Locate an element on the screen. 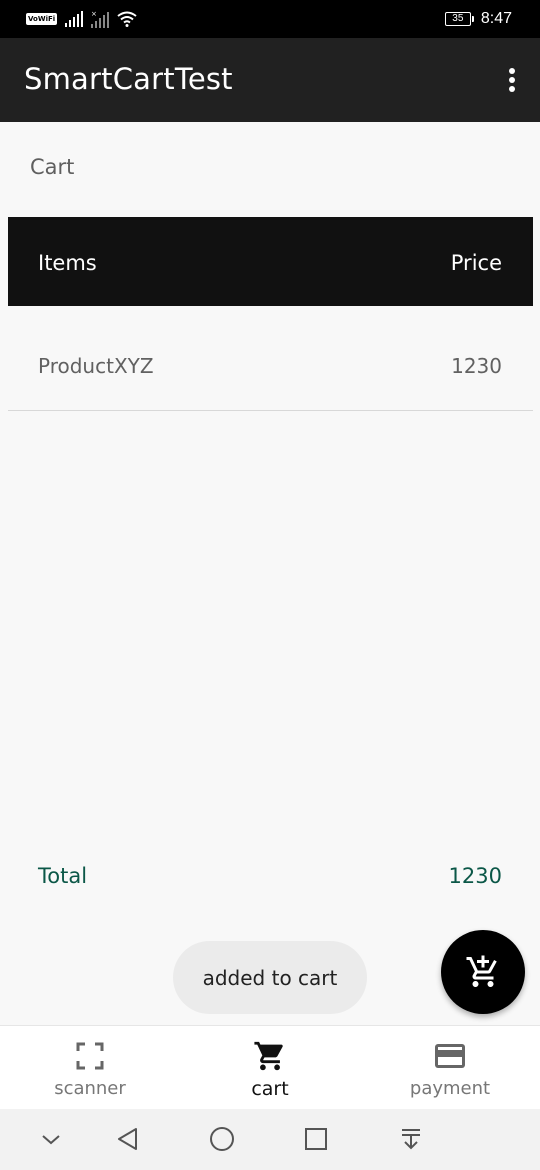  toast: added to cart is located at coordinates (270, 977).